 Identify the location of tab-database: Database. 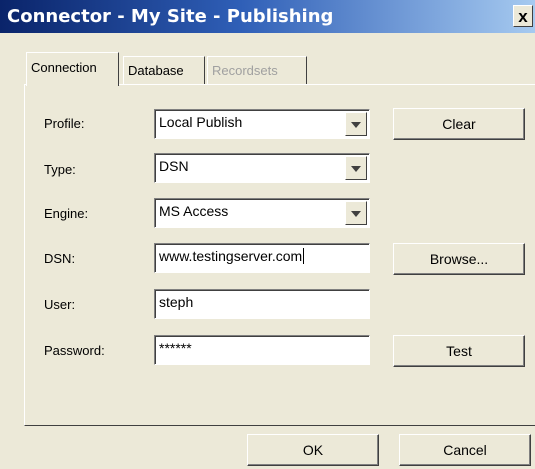
(164, 70).